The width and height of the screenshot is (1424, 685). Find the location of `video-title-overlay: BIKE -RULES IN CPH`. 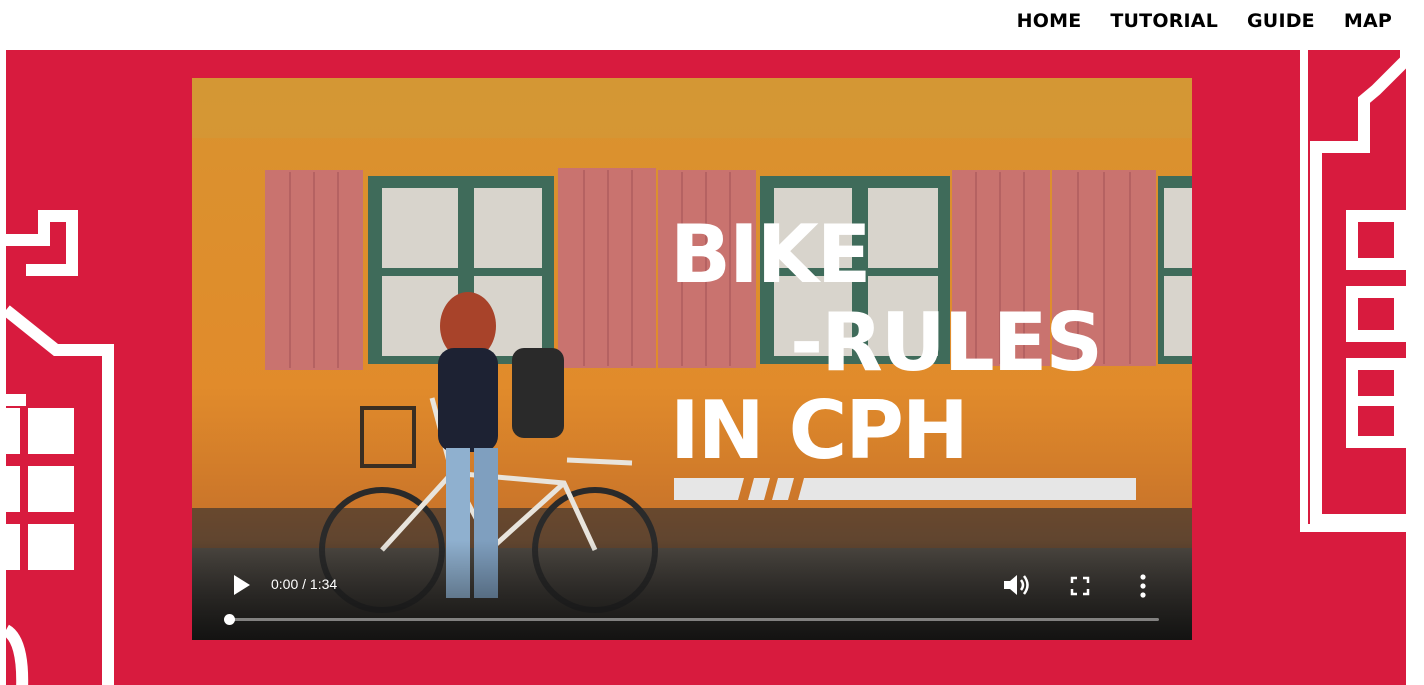

video-title-overlay: BIKE -RULES IN CPH is located at coordinates (886, 342).